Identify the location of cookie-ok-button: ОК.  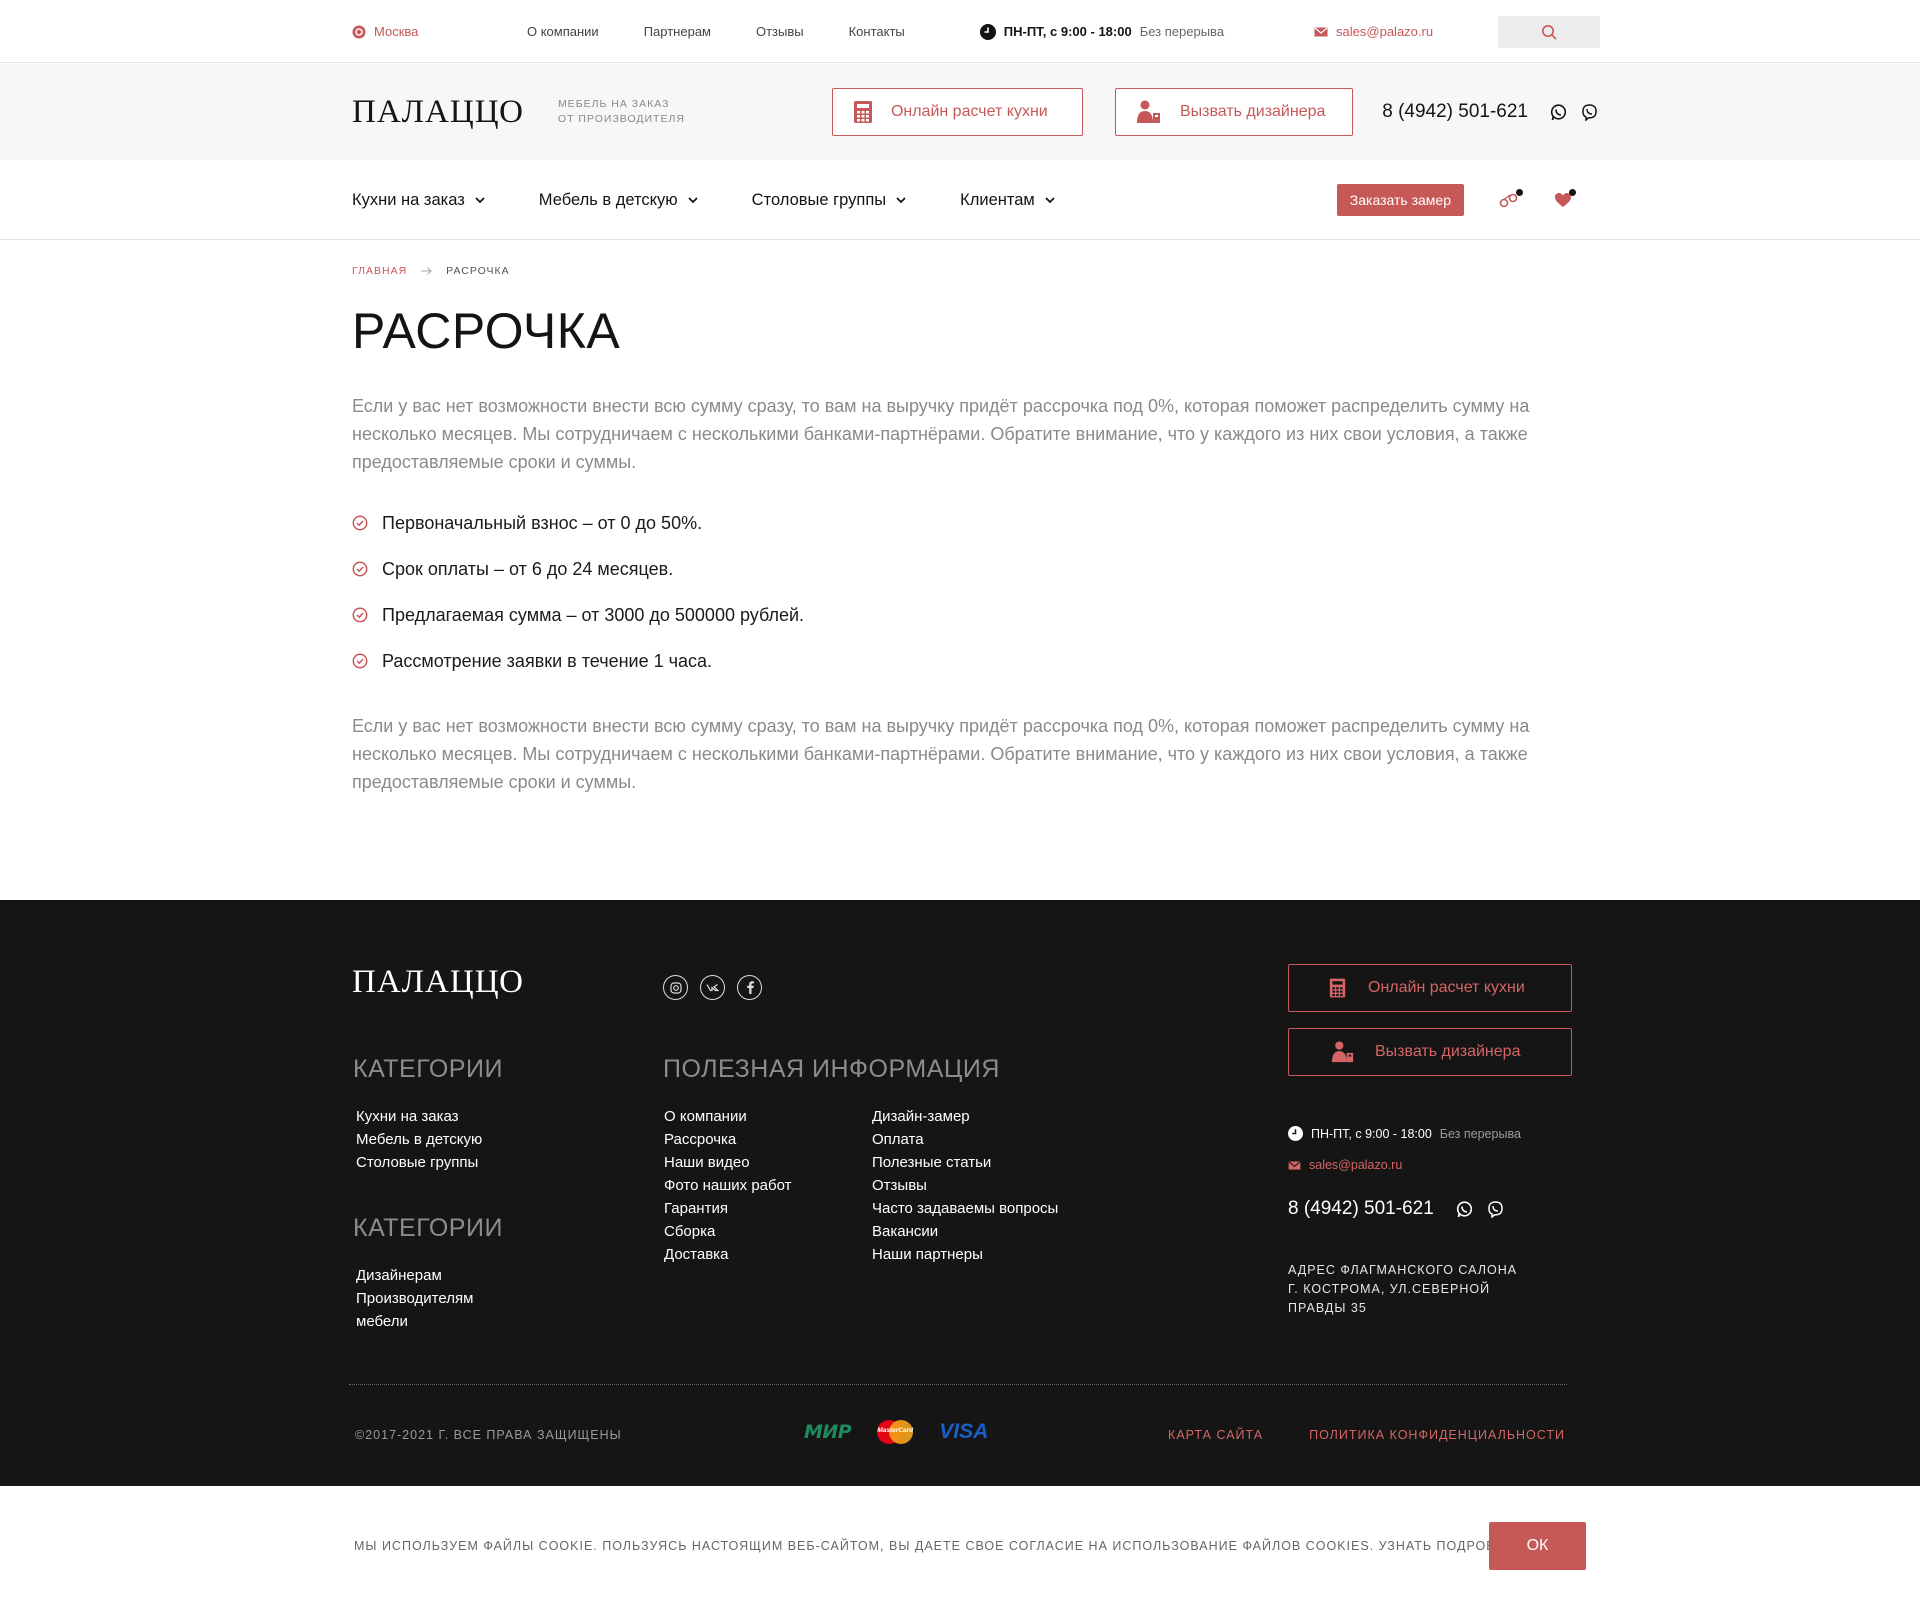
(1537, 1546).